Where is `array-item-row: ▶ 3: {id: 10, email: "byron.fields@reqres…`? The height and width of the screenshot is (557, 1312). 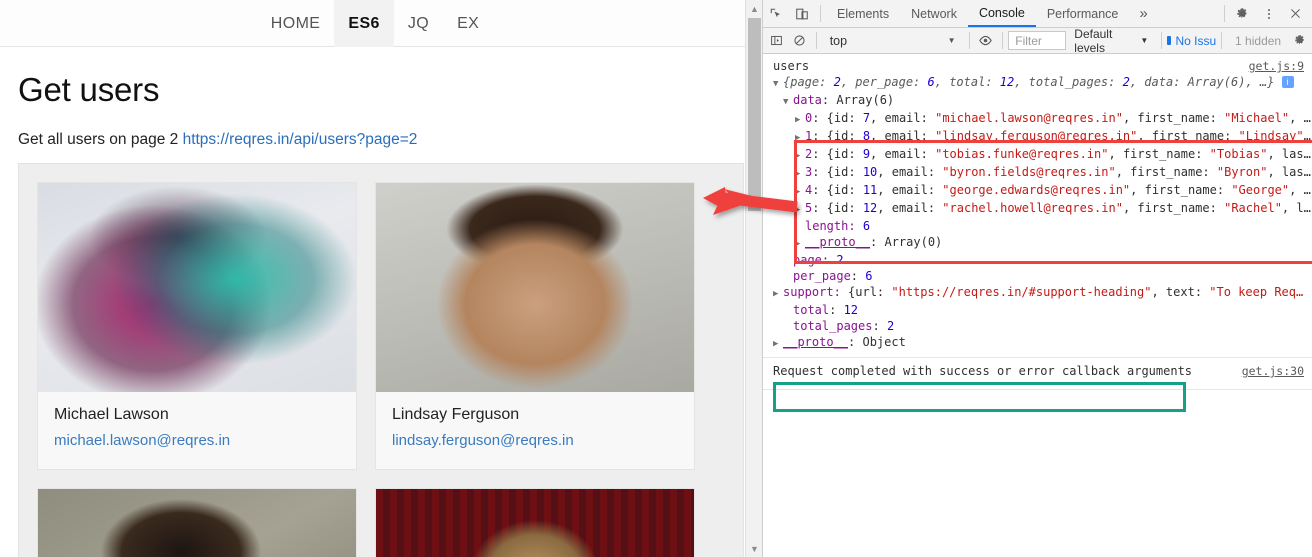 array-item-row: ▶ 3: {id: 10, email: "byron.fields@reqres… is located at coordinates (1042, 173).